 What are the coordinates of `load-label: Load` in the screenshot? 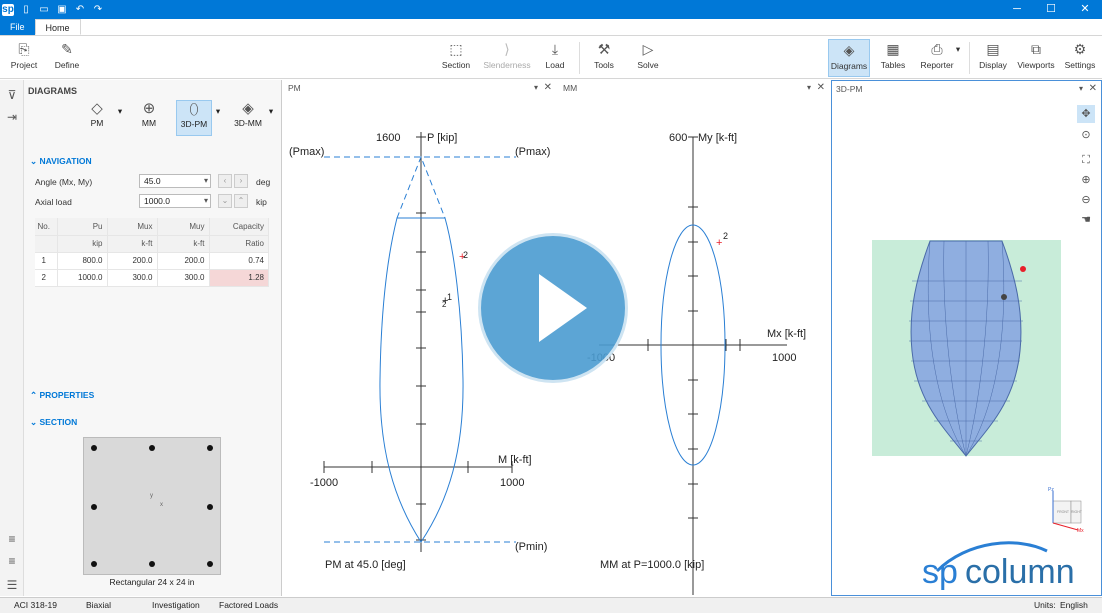 It's located at (555, 65).